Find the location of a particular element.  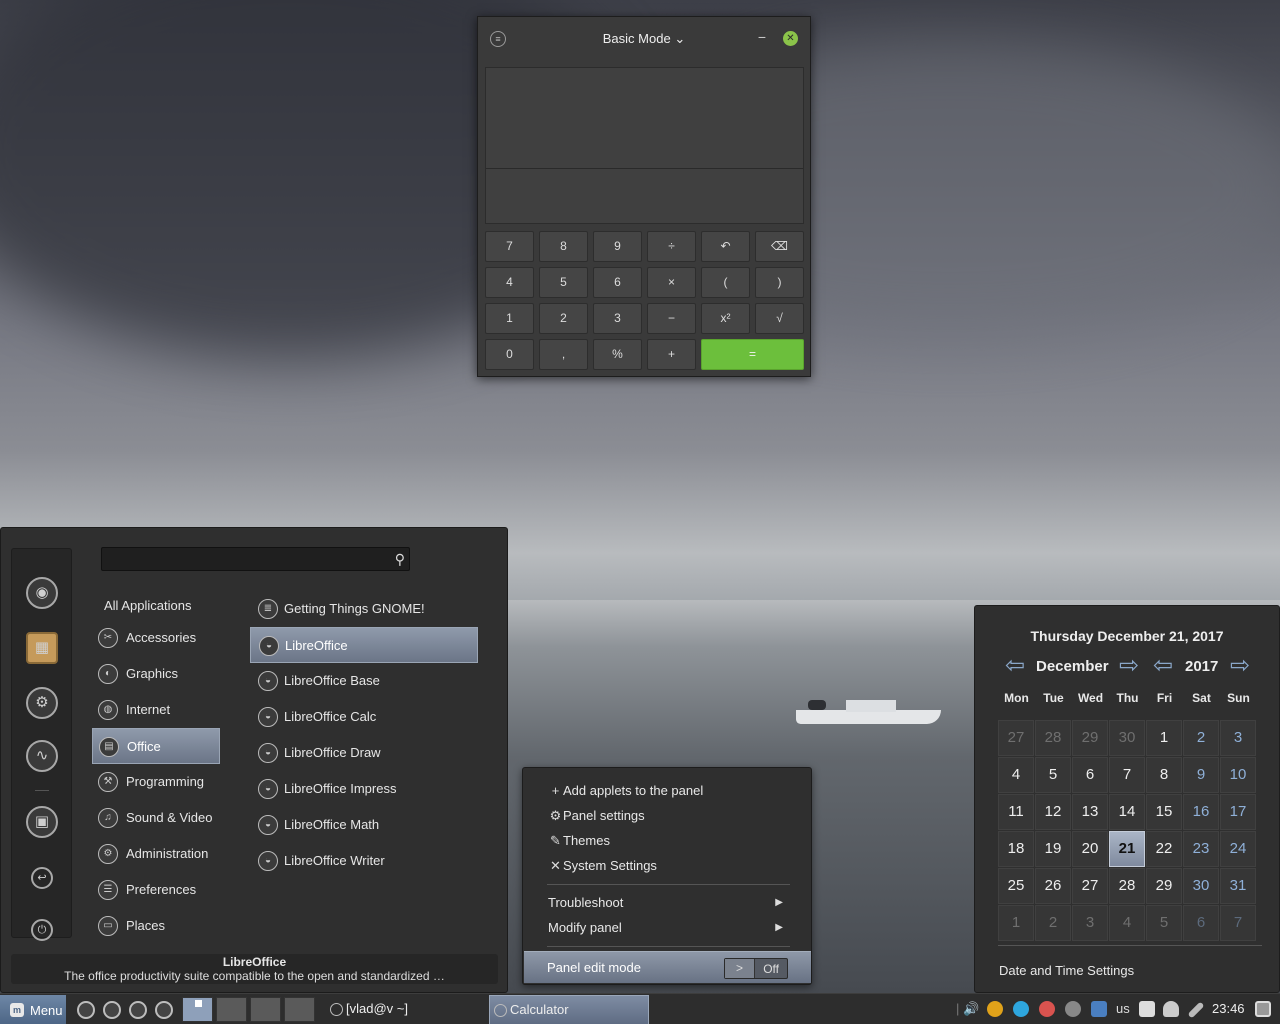

shield-icon is located at coordinates (1099, 1009).